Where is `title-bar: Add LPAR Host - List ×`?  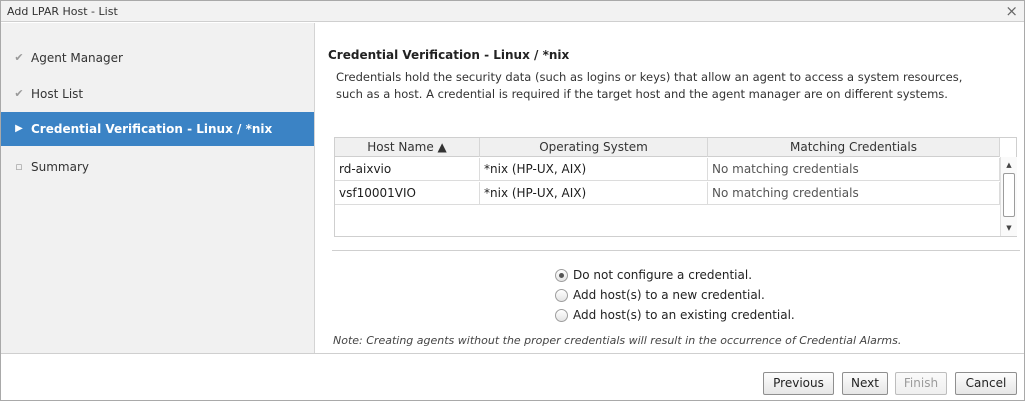
title-bar: Add LPAR Host - List × is located at coordinates (512, 11).